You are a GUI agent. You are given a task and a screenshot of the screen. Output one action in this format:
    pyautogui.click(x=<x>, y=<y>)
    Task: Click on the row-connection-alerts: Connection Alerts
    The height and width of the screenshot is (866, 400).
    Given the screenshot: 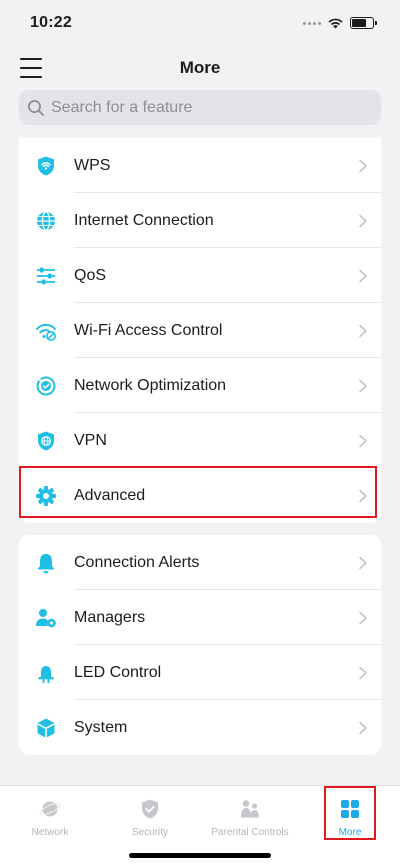 What is the action you would take?
    pyautogui.click(x=200, y=562)
    